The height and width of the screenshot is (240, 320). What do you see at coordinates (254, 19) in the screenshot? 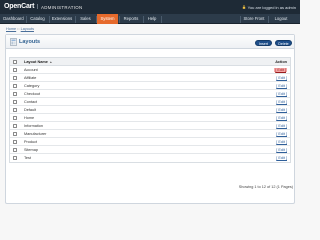
I see `menu-item-store-front: Store Front` at bounding box center [254, 19].